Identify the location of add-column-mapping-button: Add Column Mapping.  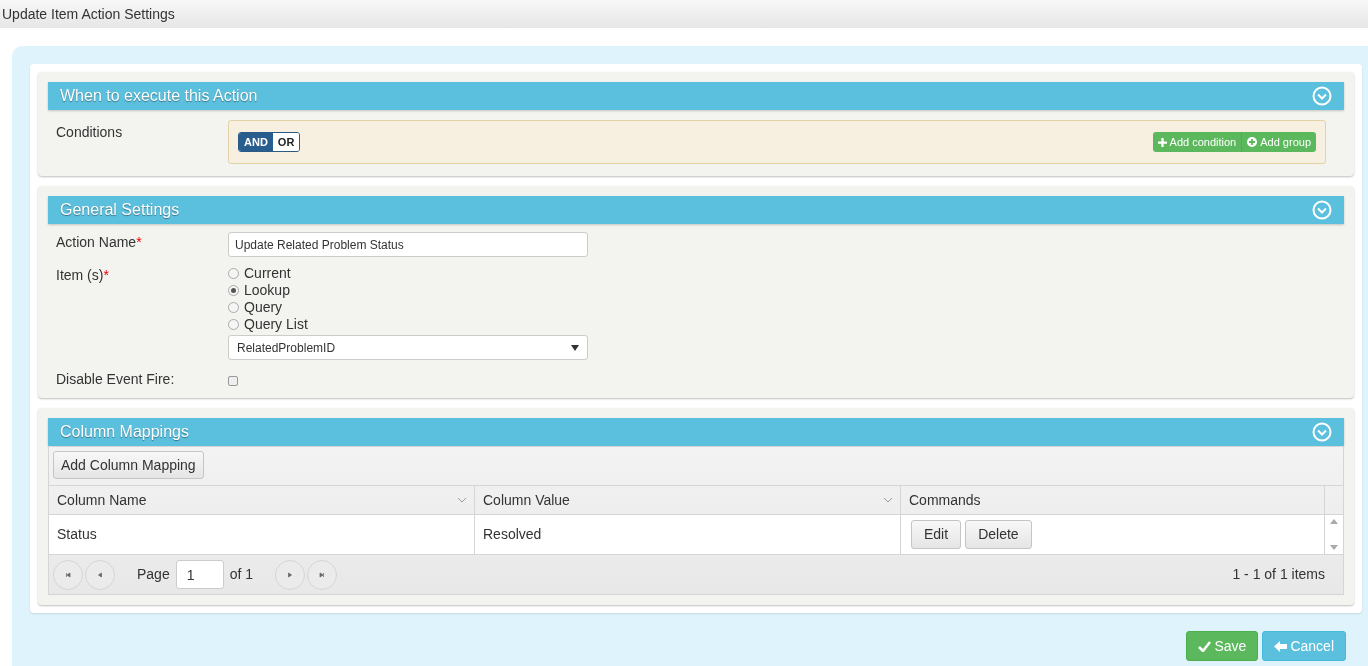
(128, 465).